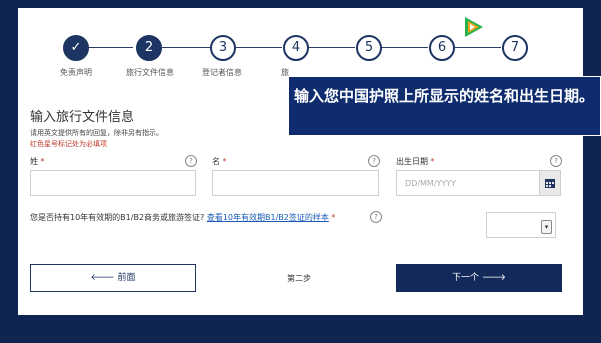 The image size is (601, 343). I want to click on dob-label: 出生日期 *, so click(415, 161).